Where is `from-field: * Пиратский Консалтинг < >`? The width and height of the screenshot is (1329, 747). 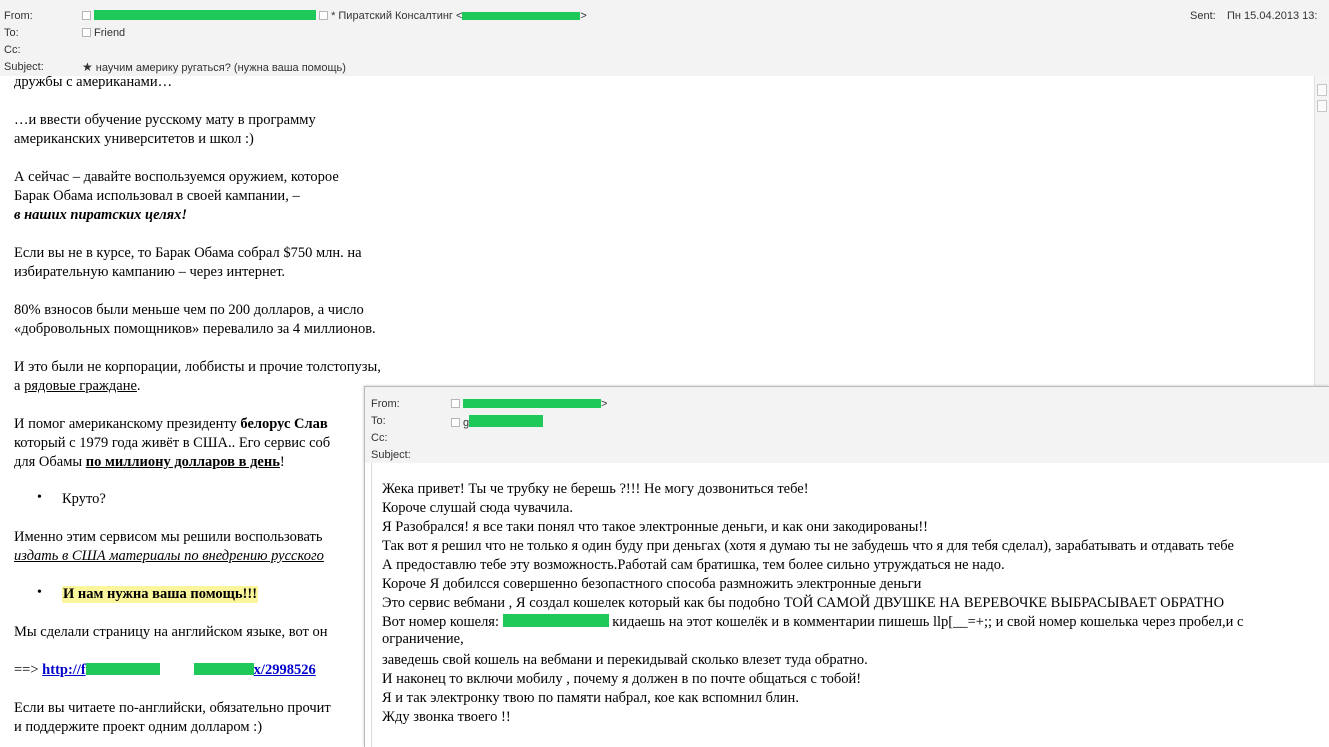 from-field: * Пиратский Консалтинг < > is located at coordinates (334, 16).